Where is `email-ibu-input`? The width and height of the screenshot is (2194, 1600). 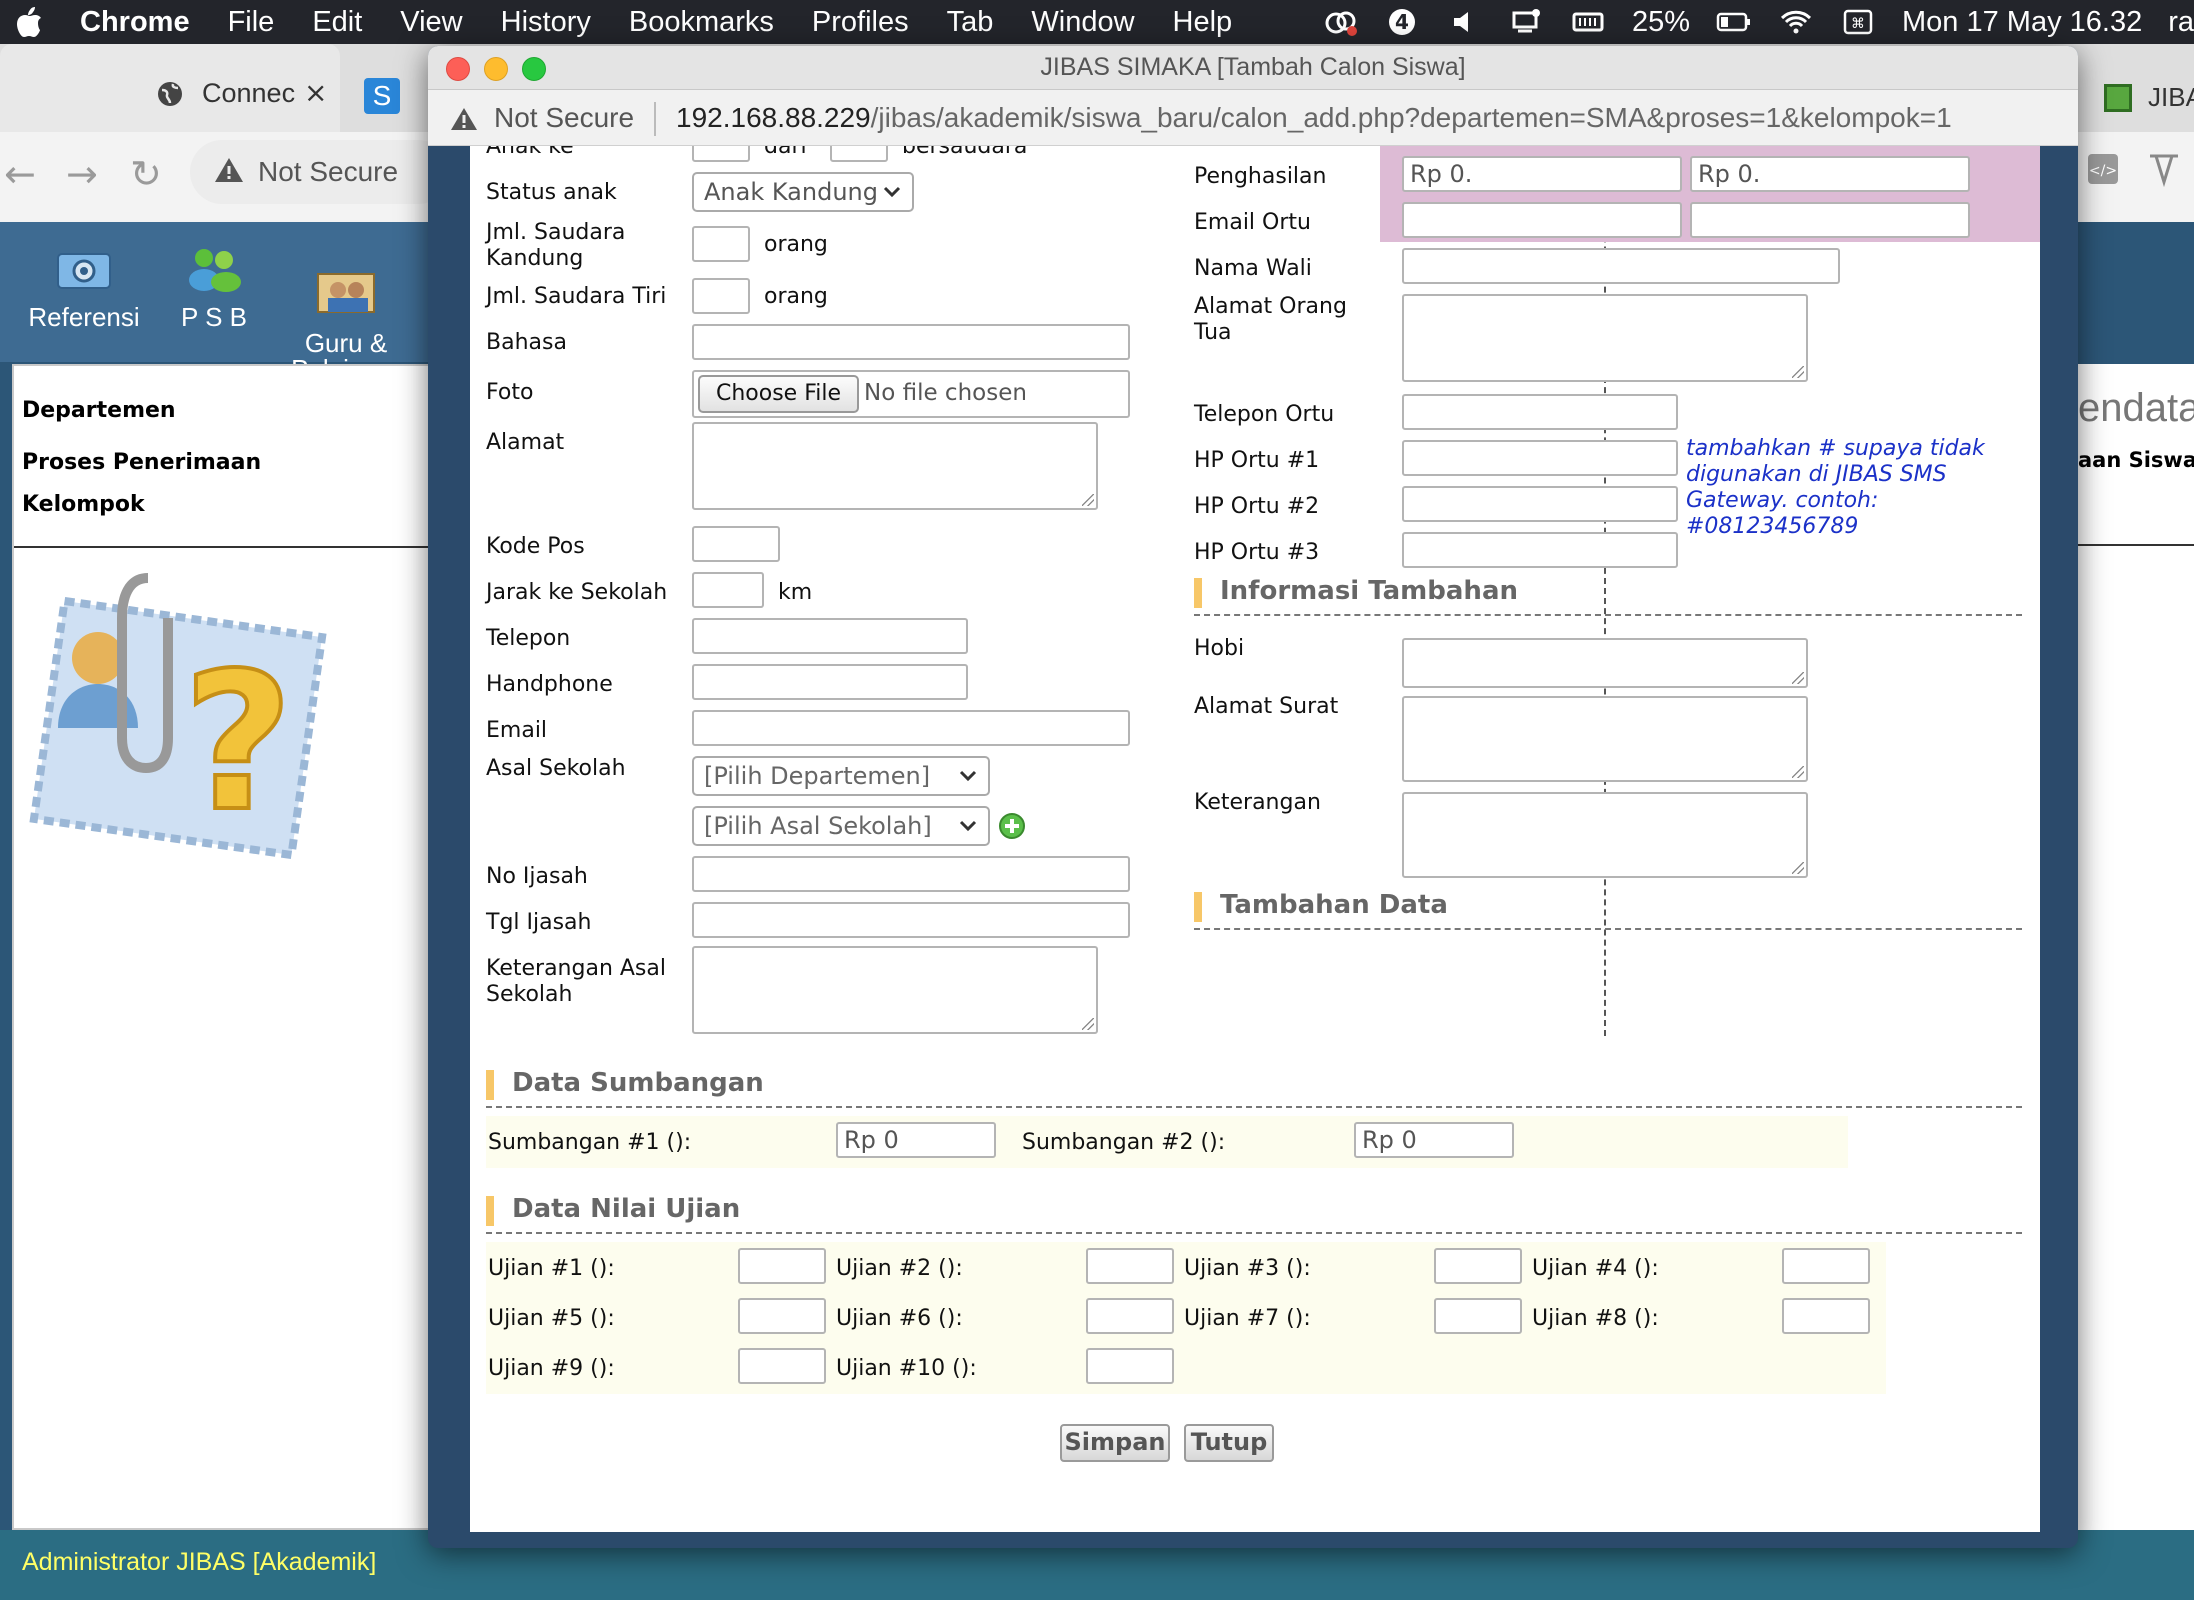
email-ibu-input is located at coordinates (1830, 220).